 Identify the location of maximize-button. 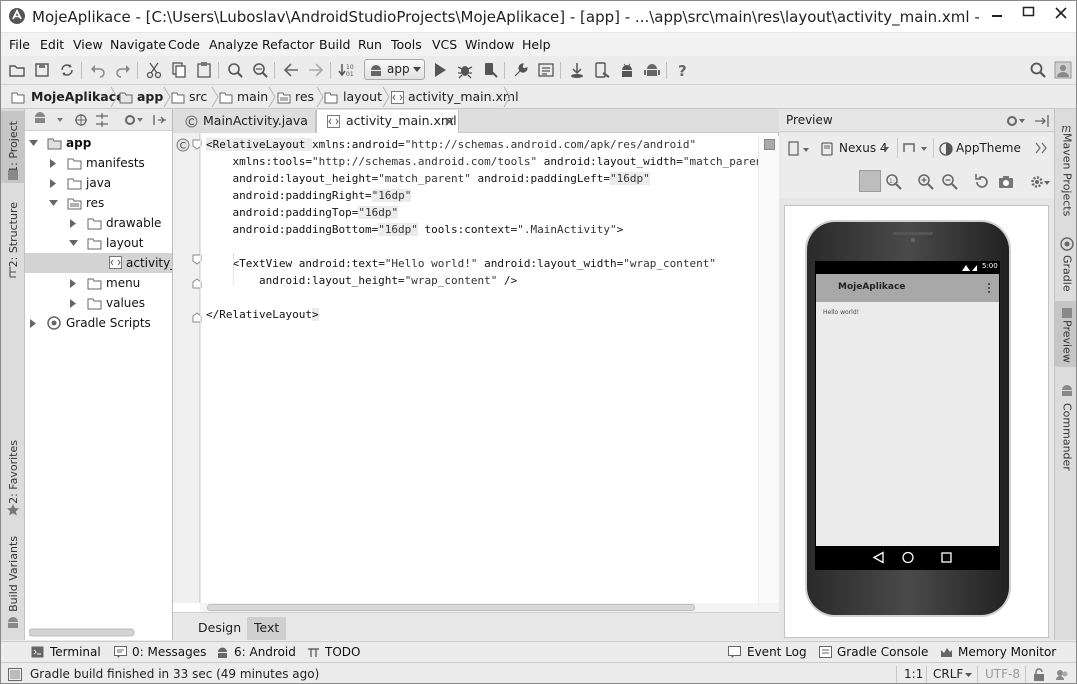
(1029, 15).